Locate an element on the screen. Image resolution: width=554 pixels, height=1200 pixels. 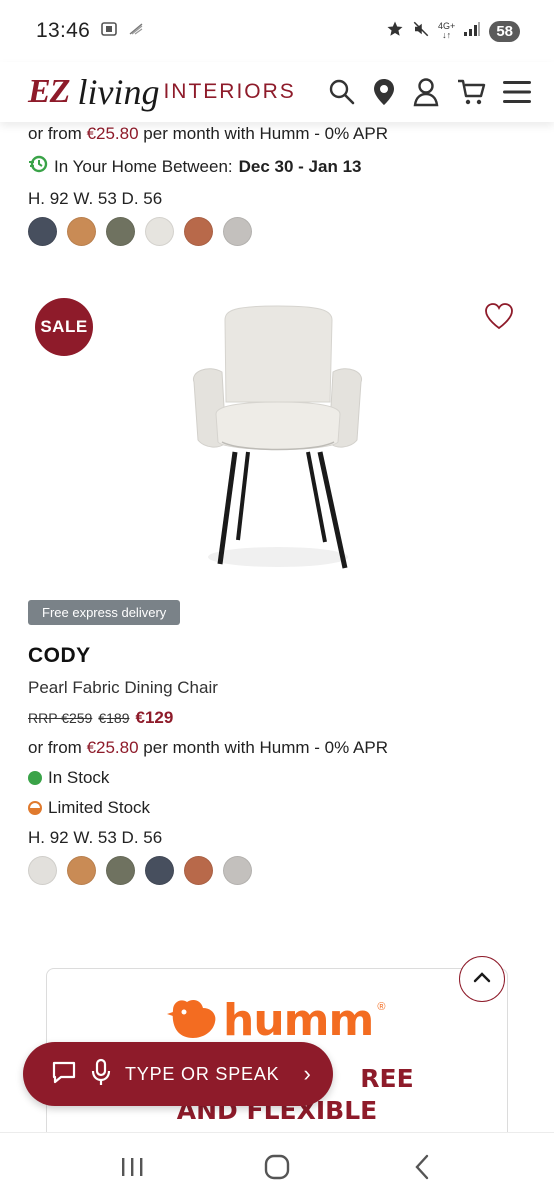
system-nav-bar is located at coordinates (277, 1166).